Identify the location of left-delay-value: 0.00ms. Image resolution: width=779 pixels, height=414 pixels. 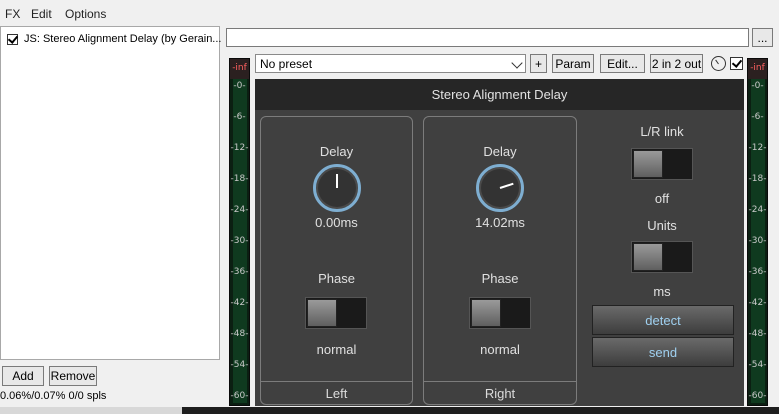
(336, 222).